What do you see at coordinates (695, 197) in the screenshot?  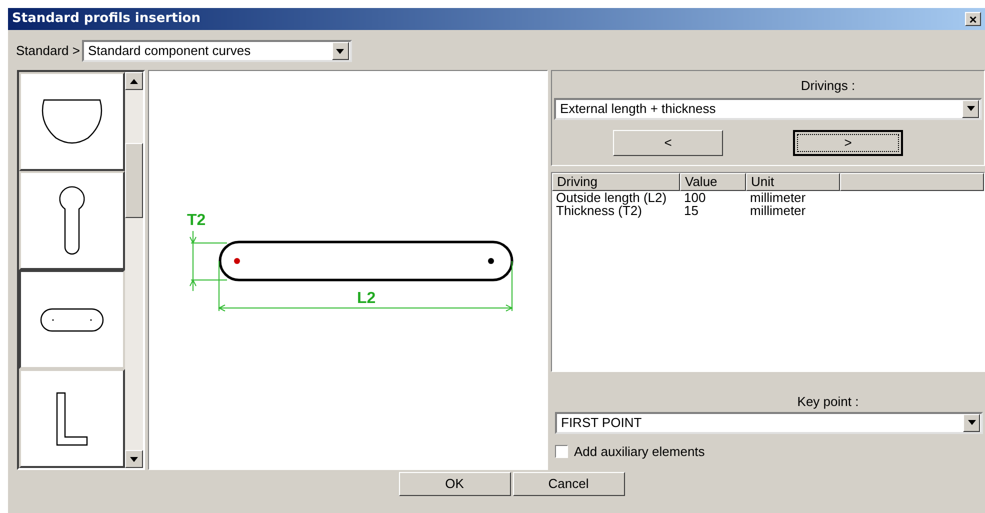 I see `table-cell-text: 100` at bounding box center [695, 197].